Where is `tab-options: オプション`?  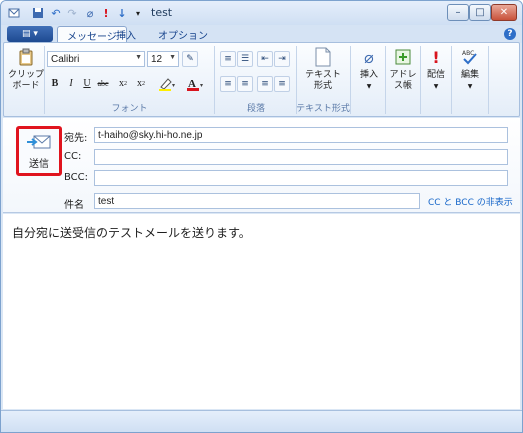 tab-options: オプション is located at coordinates (183, 34).